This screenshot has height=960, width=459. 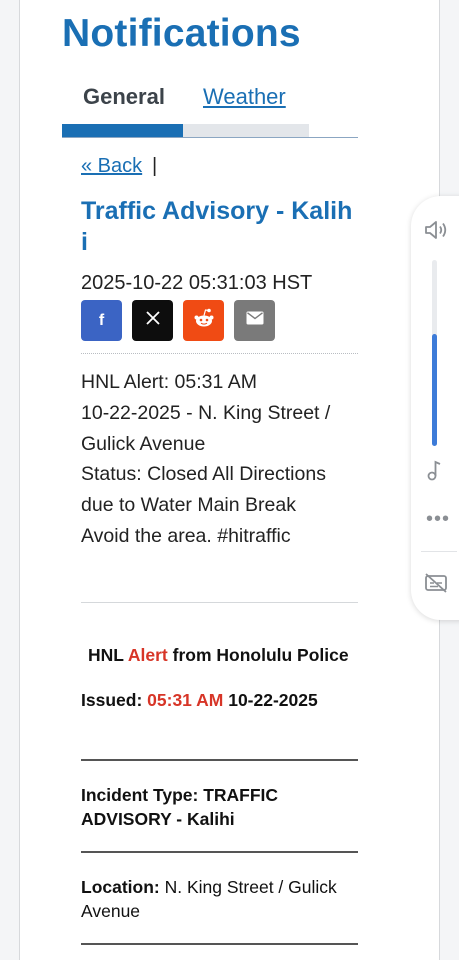 I want to click on alert-heading: HNL Alert from Honolulu Police, so click(x=218, y=655).